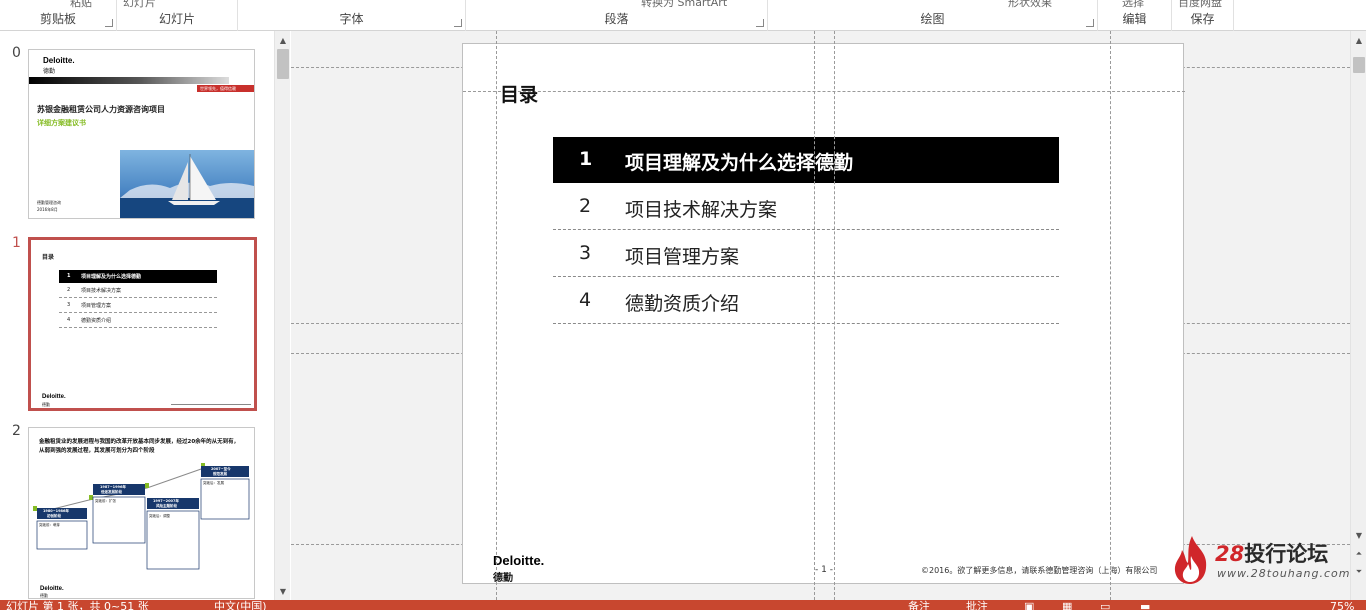 This screenshot has height=610, width=1366. I want to click on ribbon-group-paragraph: 转换为 SmartArt 段落, so click(617, 15).